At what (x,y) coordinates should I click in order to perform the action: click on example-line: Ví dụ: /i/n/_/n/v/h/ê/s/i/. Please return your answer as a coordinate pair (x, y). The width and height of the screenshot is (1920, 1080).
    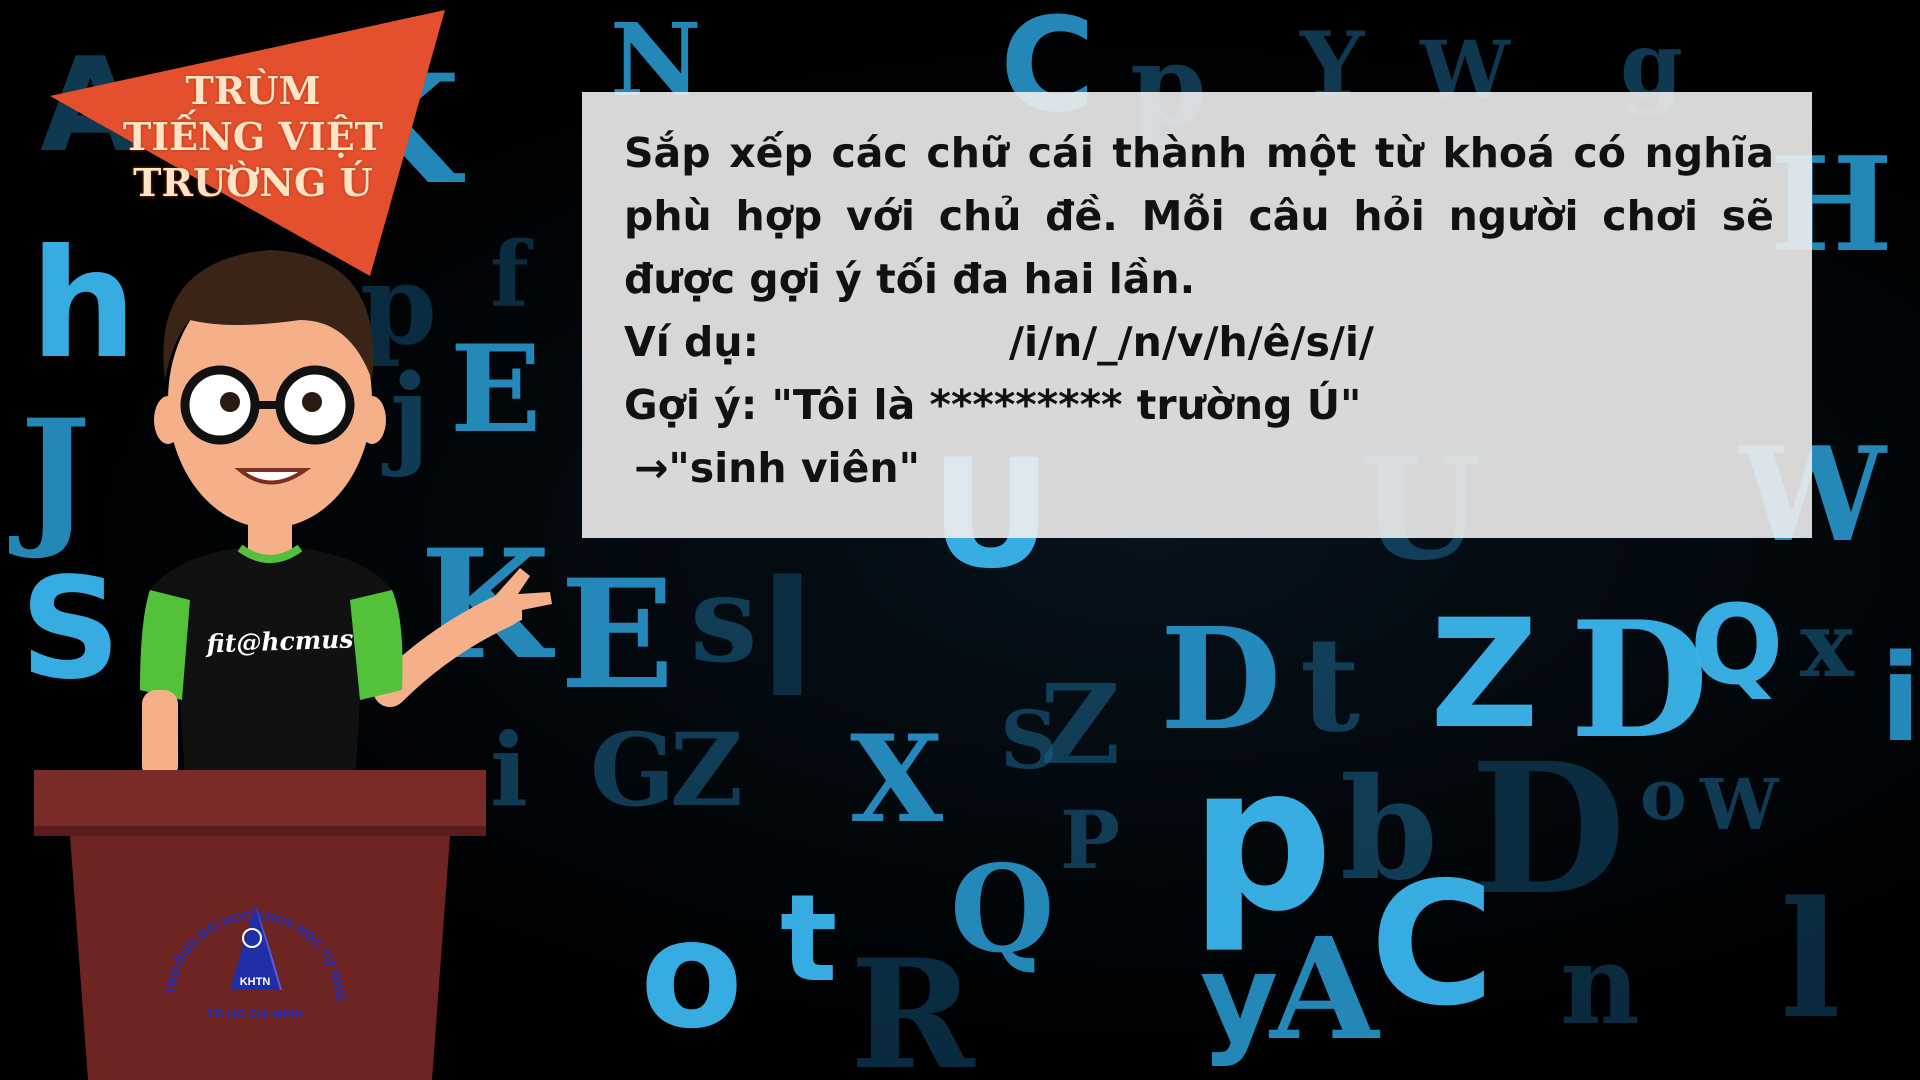
    Looking at the image, I should click on (1199, 342).